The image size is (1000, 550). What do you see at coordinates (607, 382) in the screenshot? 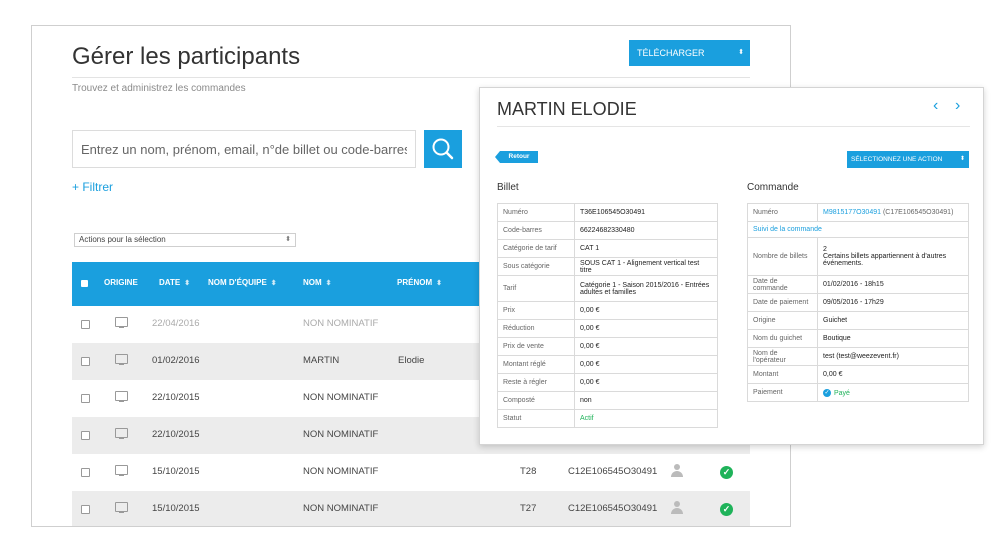
I see `billet-row: Reste à régler 0,00 €` at bounding box center [607, 382].